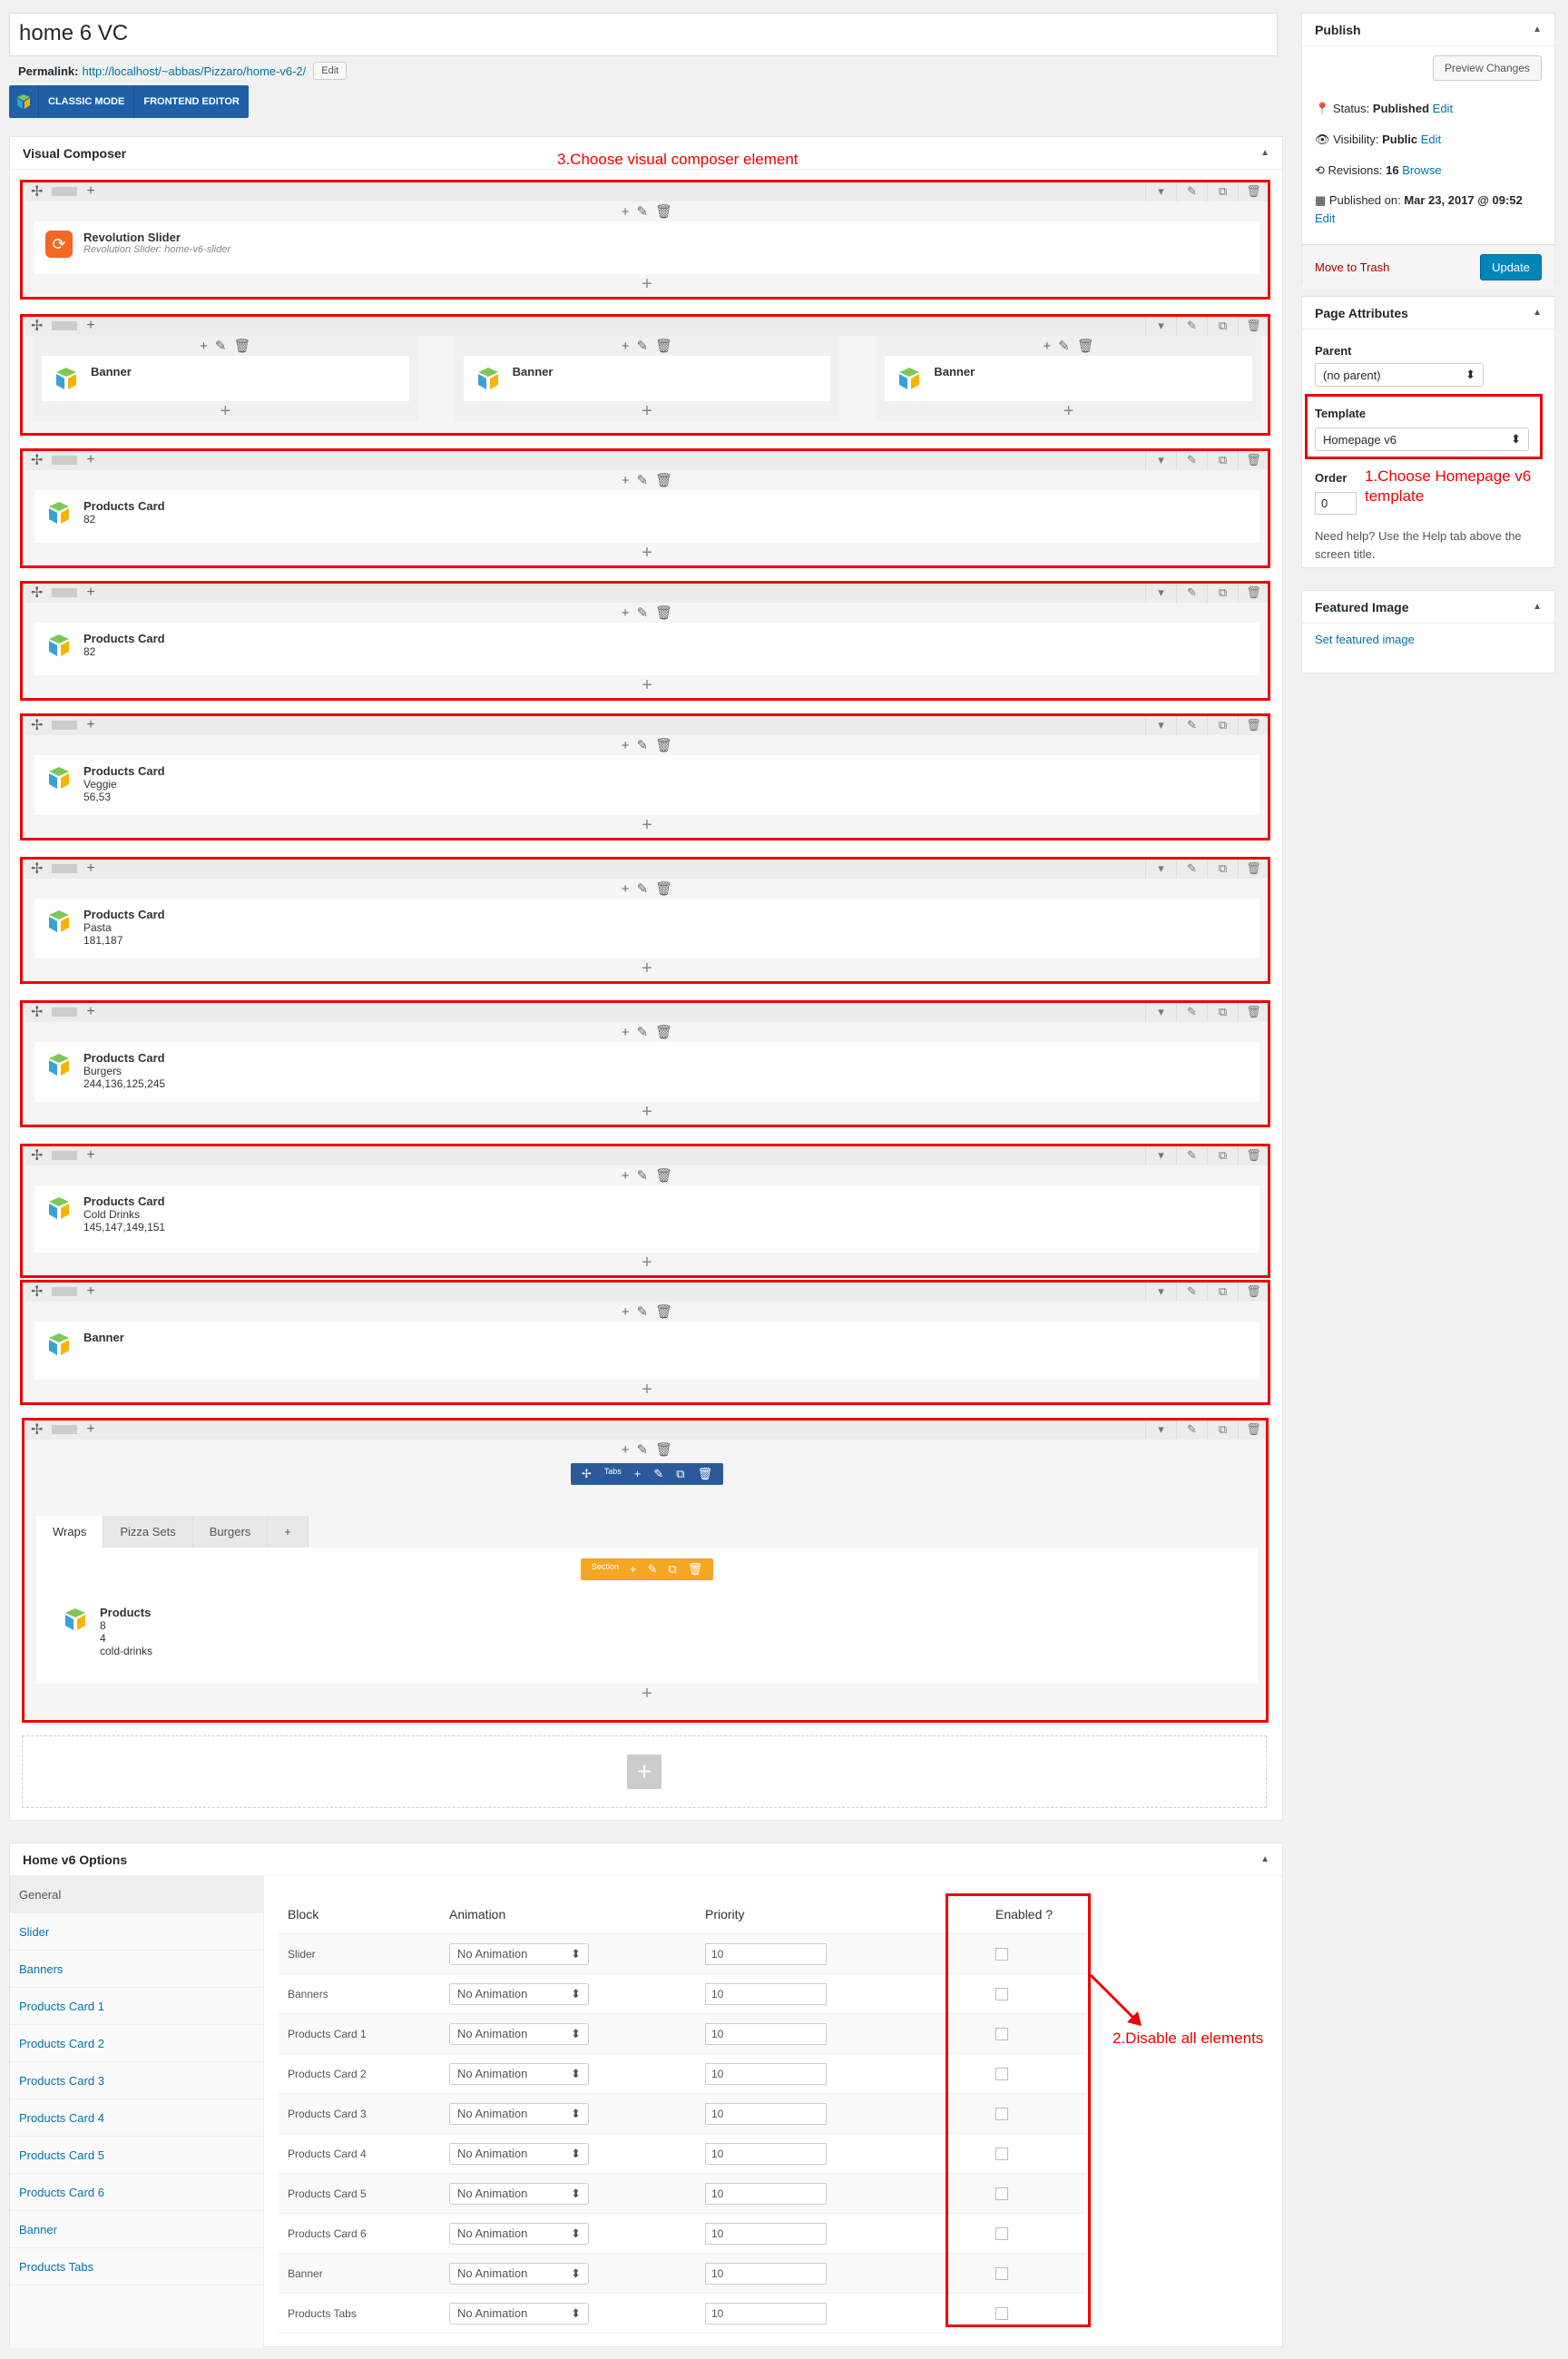 This screenshot has height=2359, width=1568. What do you see at coordinates (330, 71) in the screenshot?
I see `permalink-edit-button: Edit` at bounding box center [330, 71].